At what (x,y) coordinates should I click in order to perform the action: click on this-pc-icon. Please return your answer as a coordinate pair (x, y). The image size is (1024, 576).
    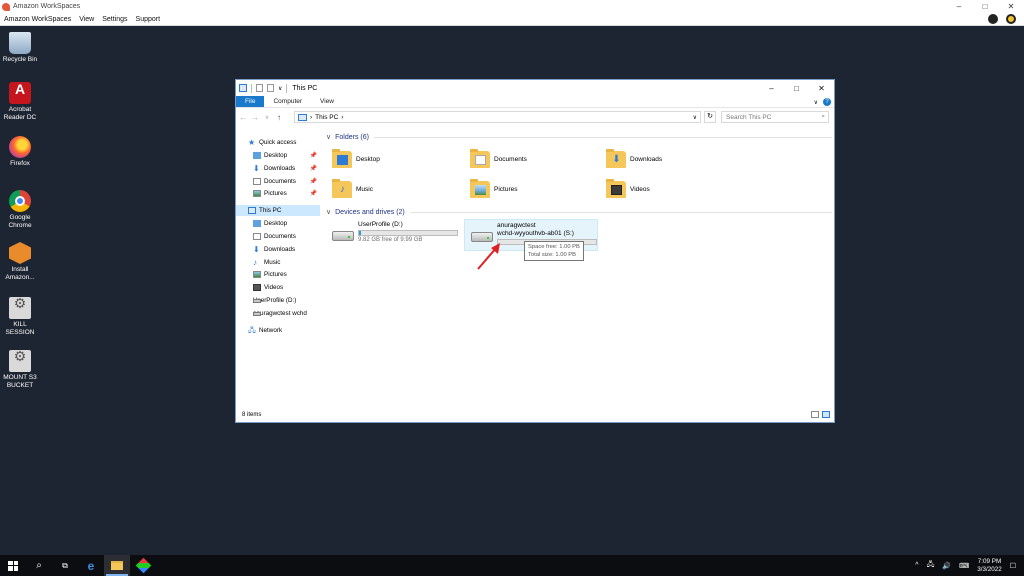
    Looking at the image, I should click on (243, 88).